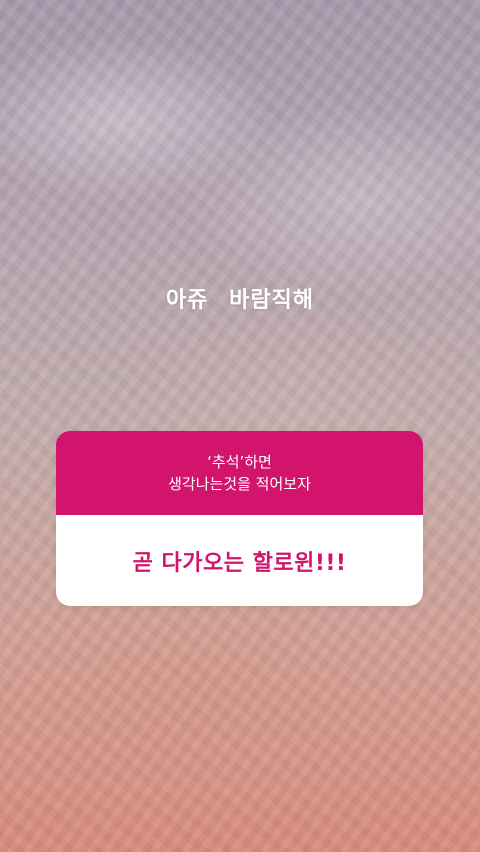 The height and width of the screenshot is (852, 480). I want to click on question-text-line1: ‘추석’하면, so click(239, 462).